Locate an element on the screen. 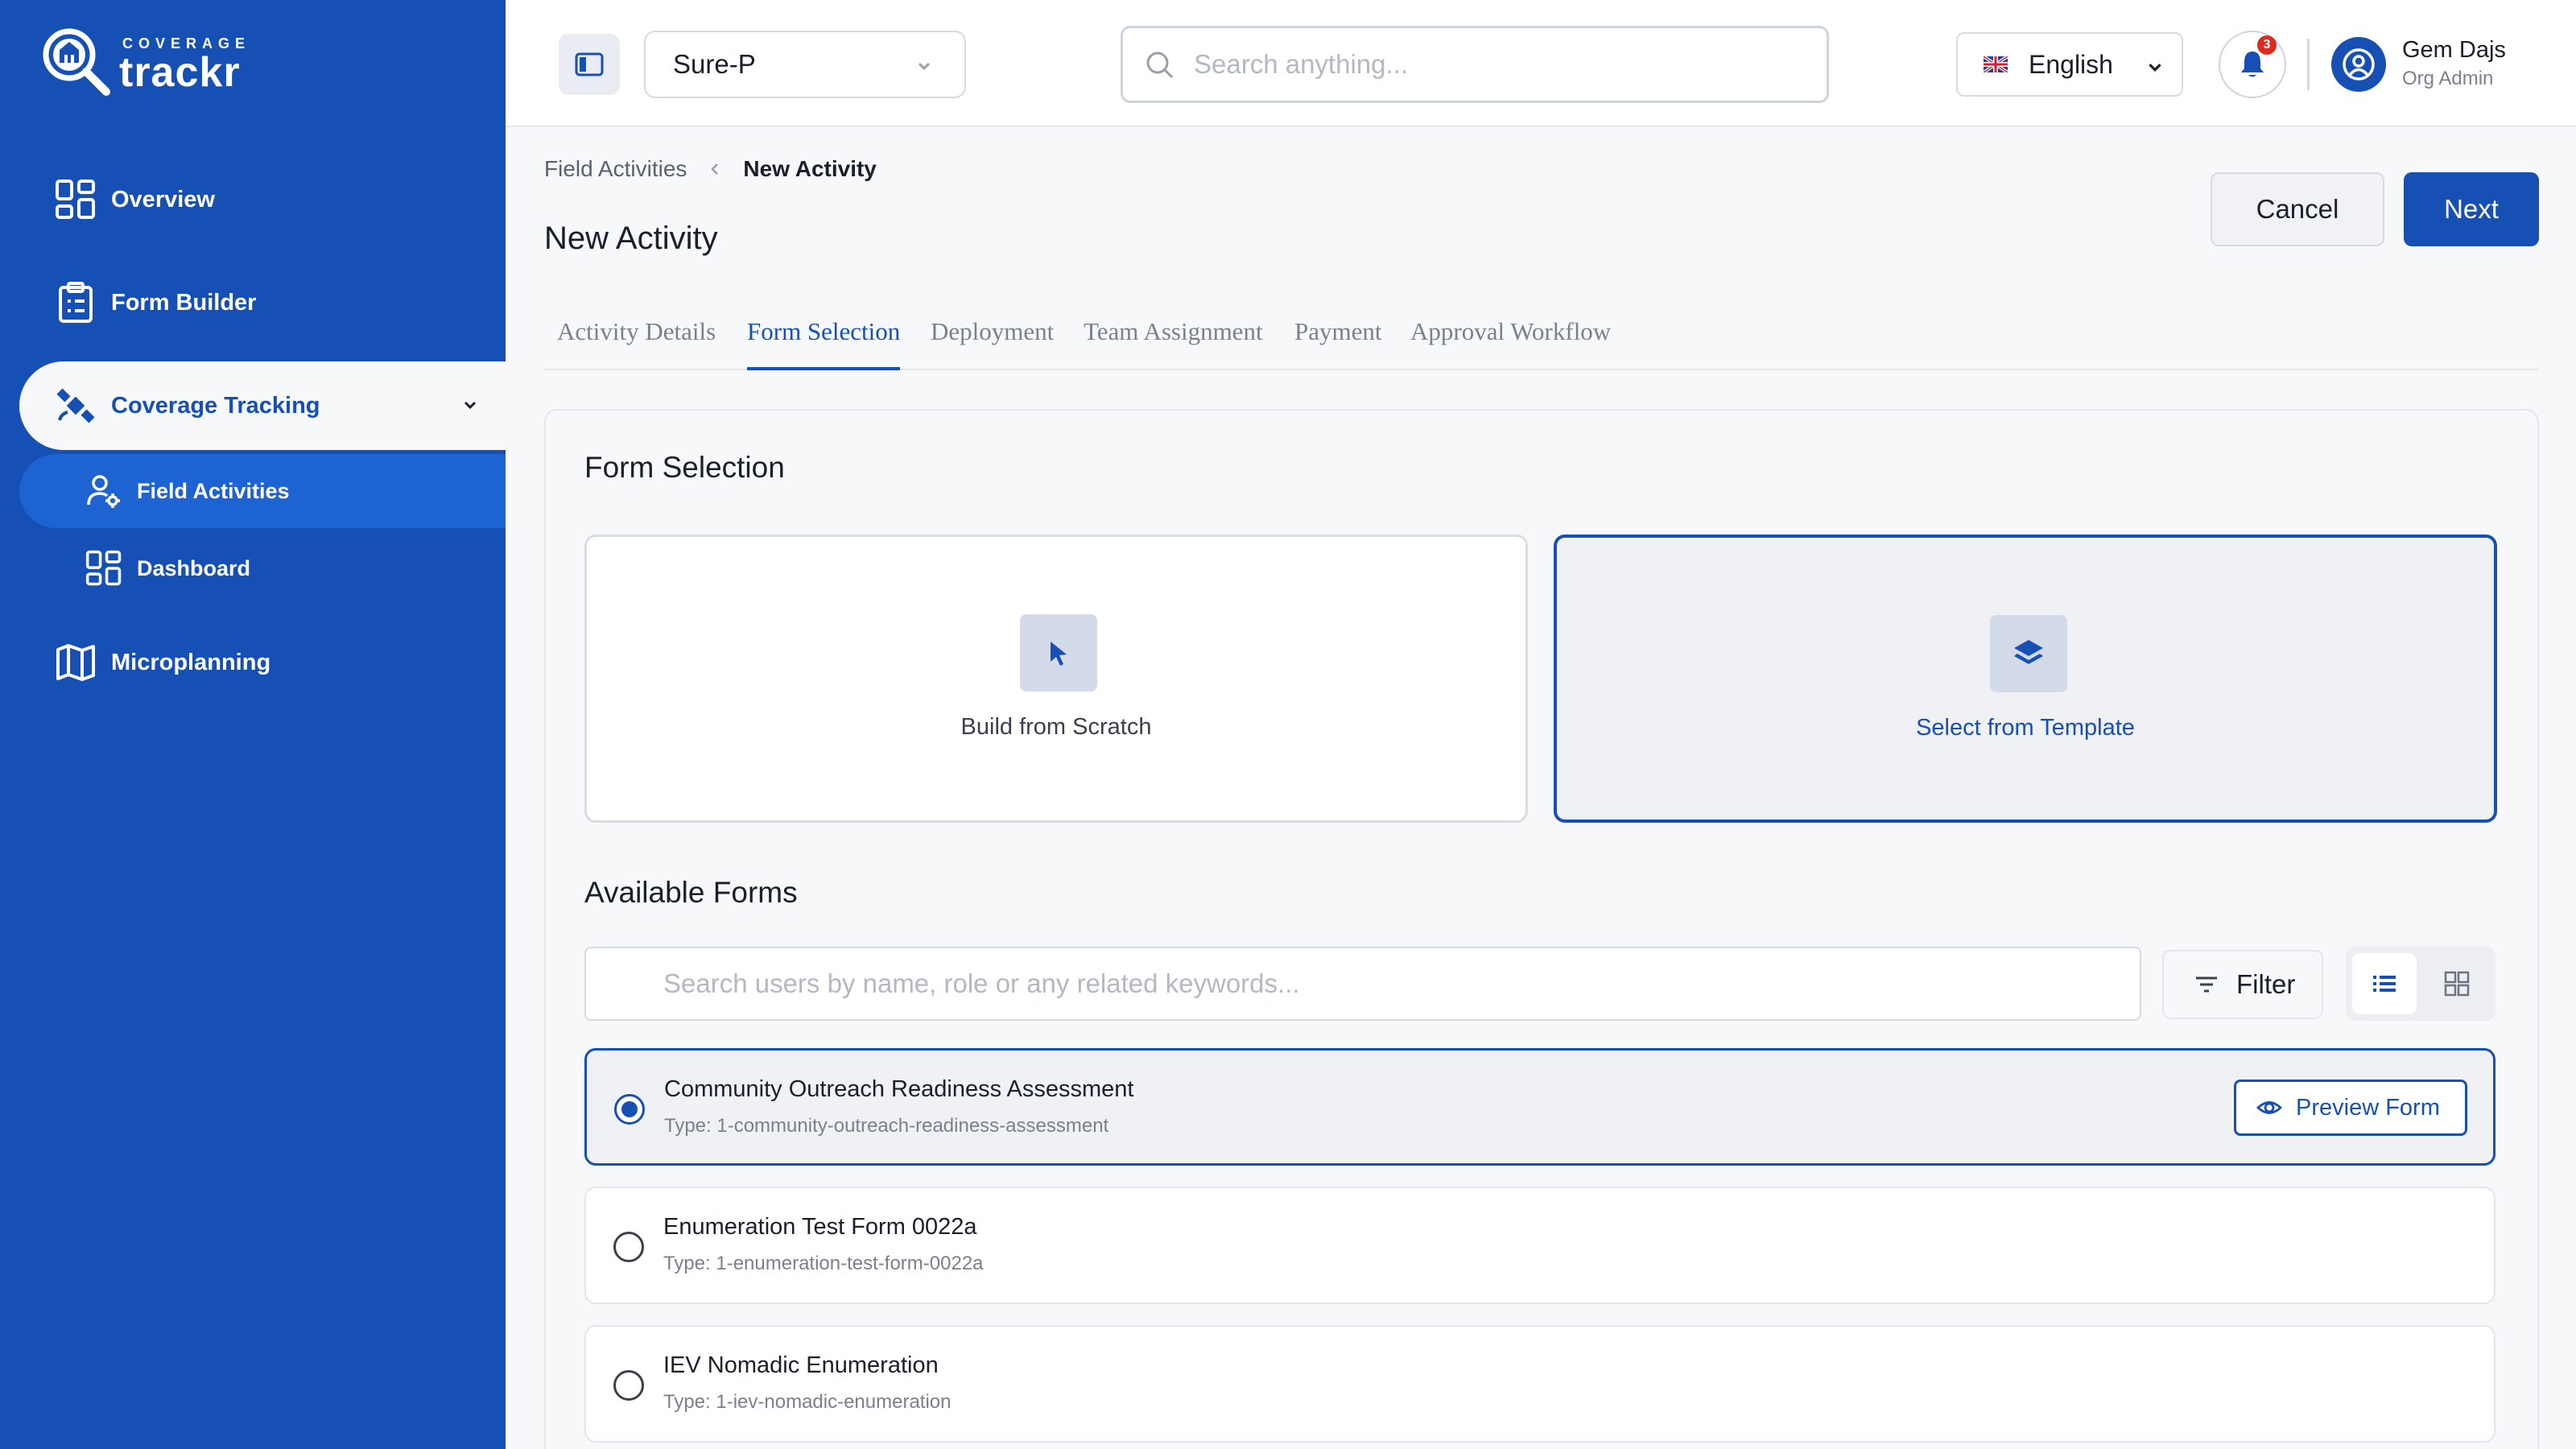 This screenshot has width=2576, height=1449. chevron-left-icon is located at coordinates (715, 169).